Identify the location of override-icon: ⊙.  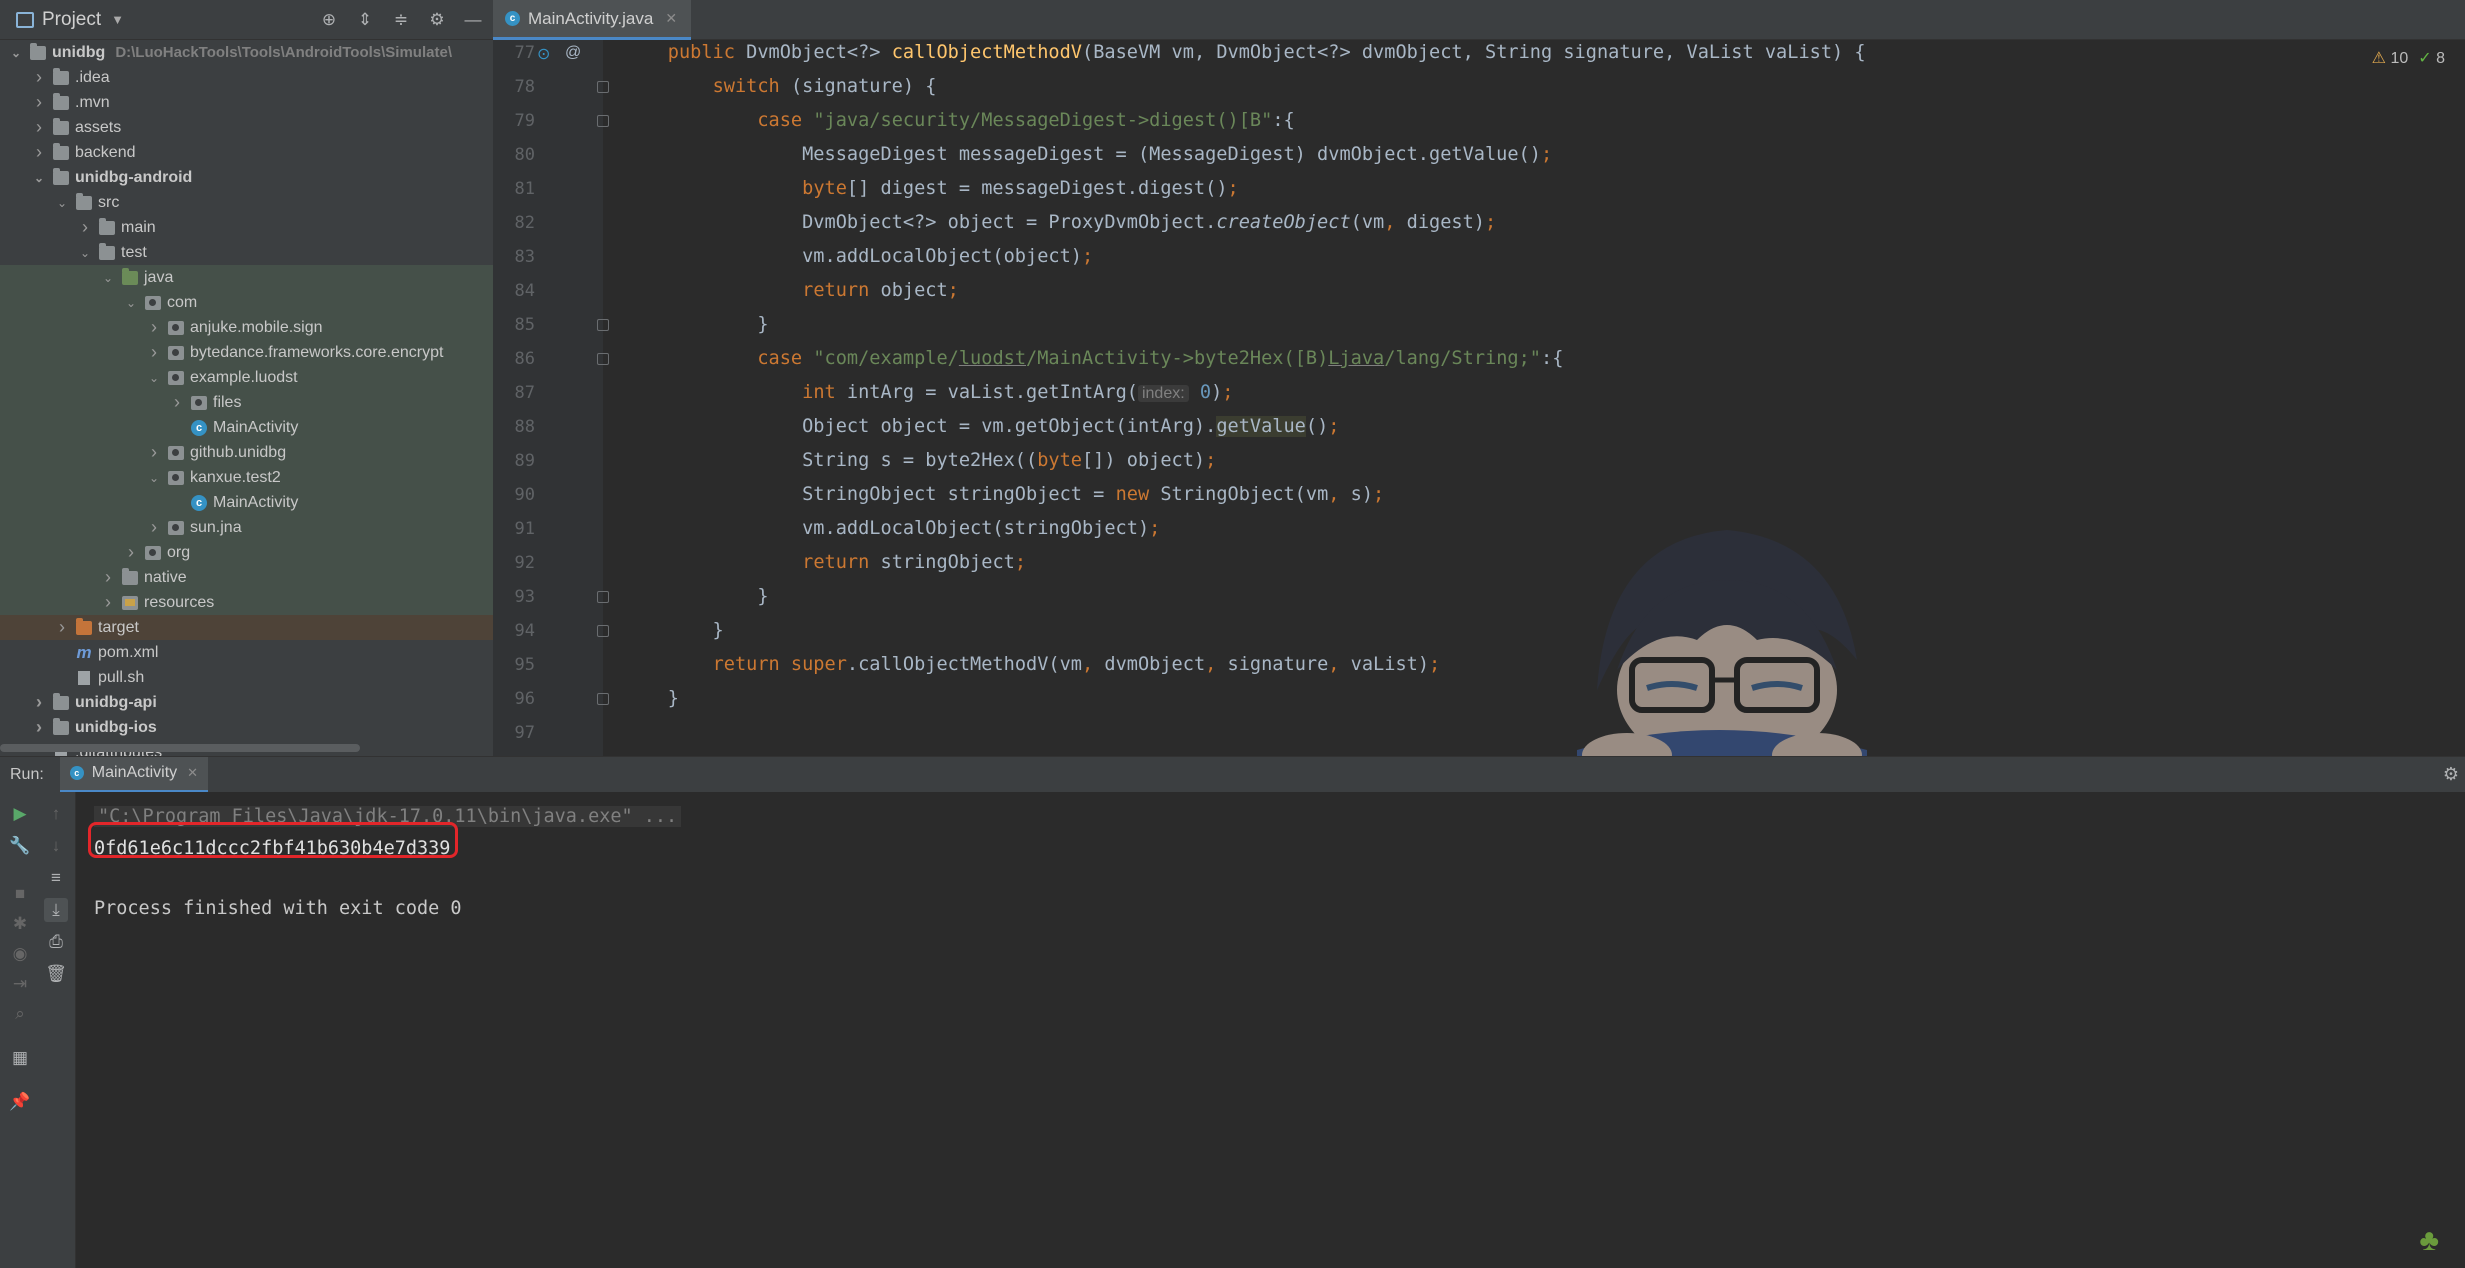
(543, 54).